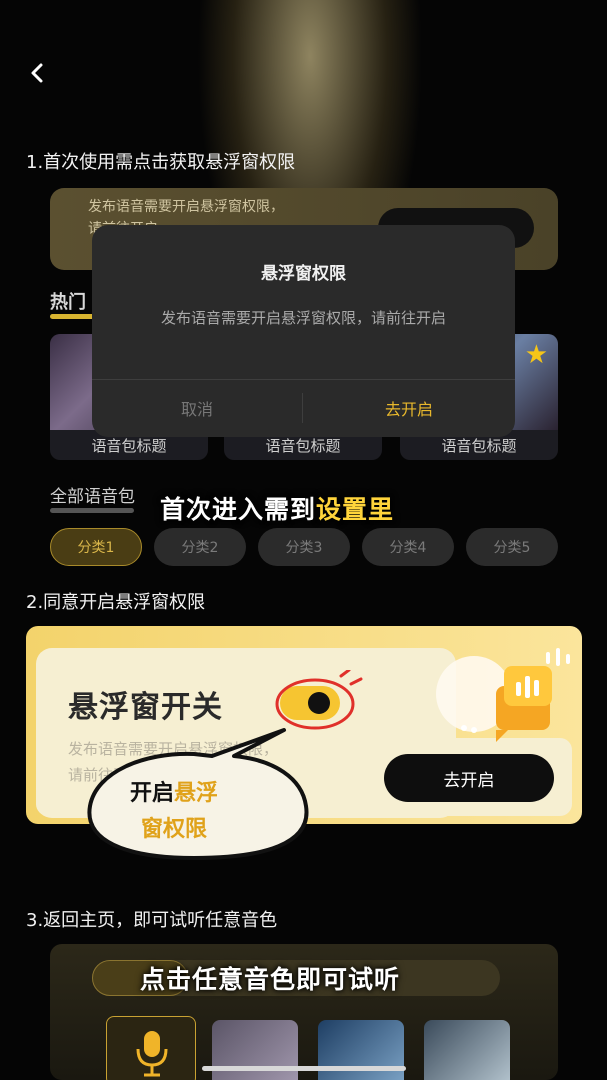 Image resolution: width=607 pixels, height=1080 pixels. Describe the element at coordinates (303, 274) in the screenshot. I see `dialog-title: 悬浮窗权限` at that location.